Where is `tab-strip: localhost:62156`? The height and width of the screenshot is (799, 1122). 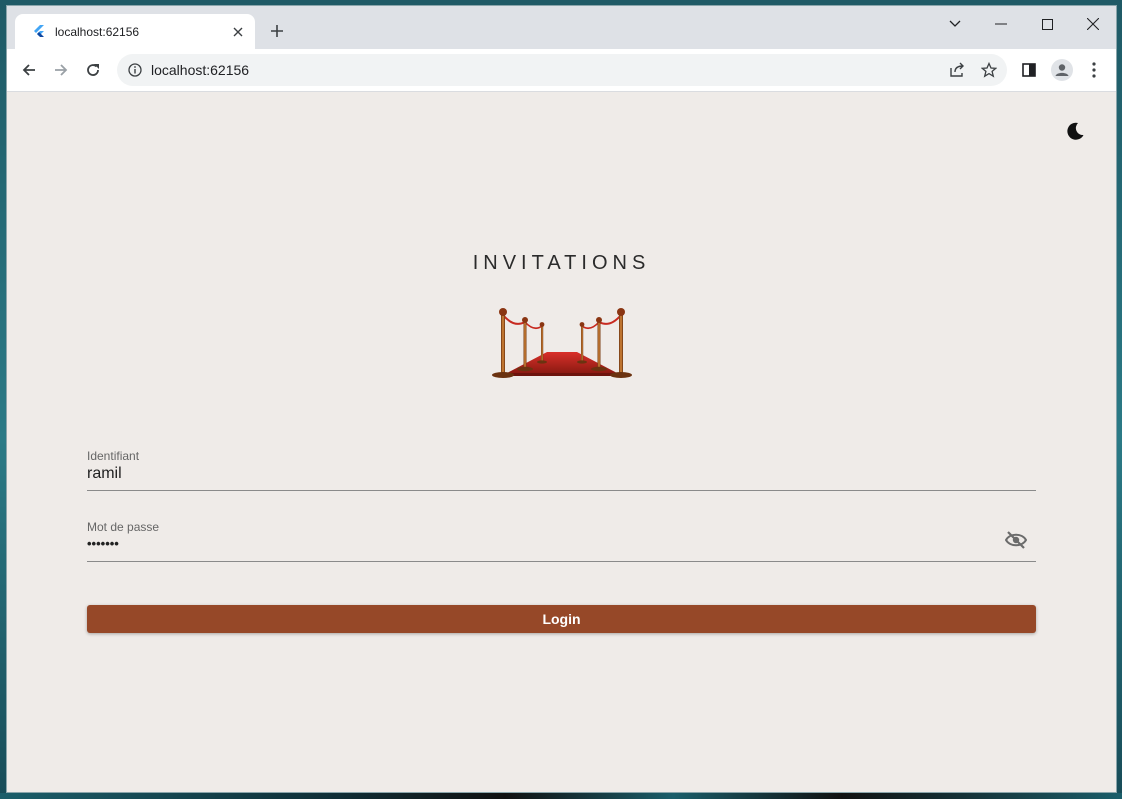 tab-strip: localhost:62156 is located at coordinates (561, 27).